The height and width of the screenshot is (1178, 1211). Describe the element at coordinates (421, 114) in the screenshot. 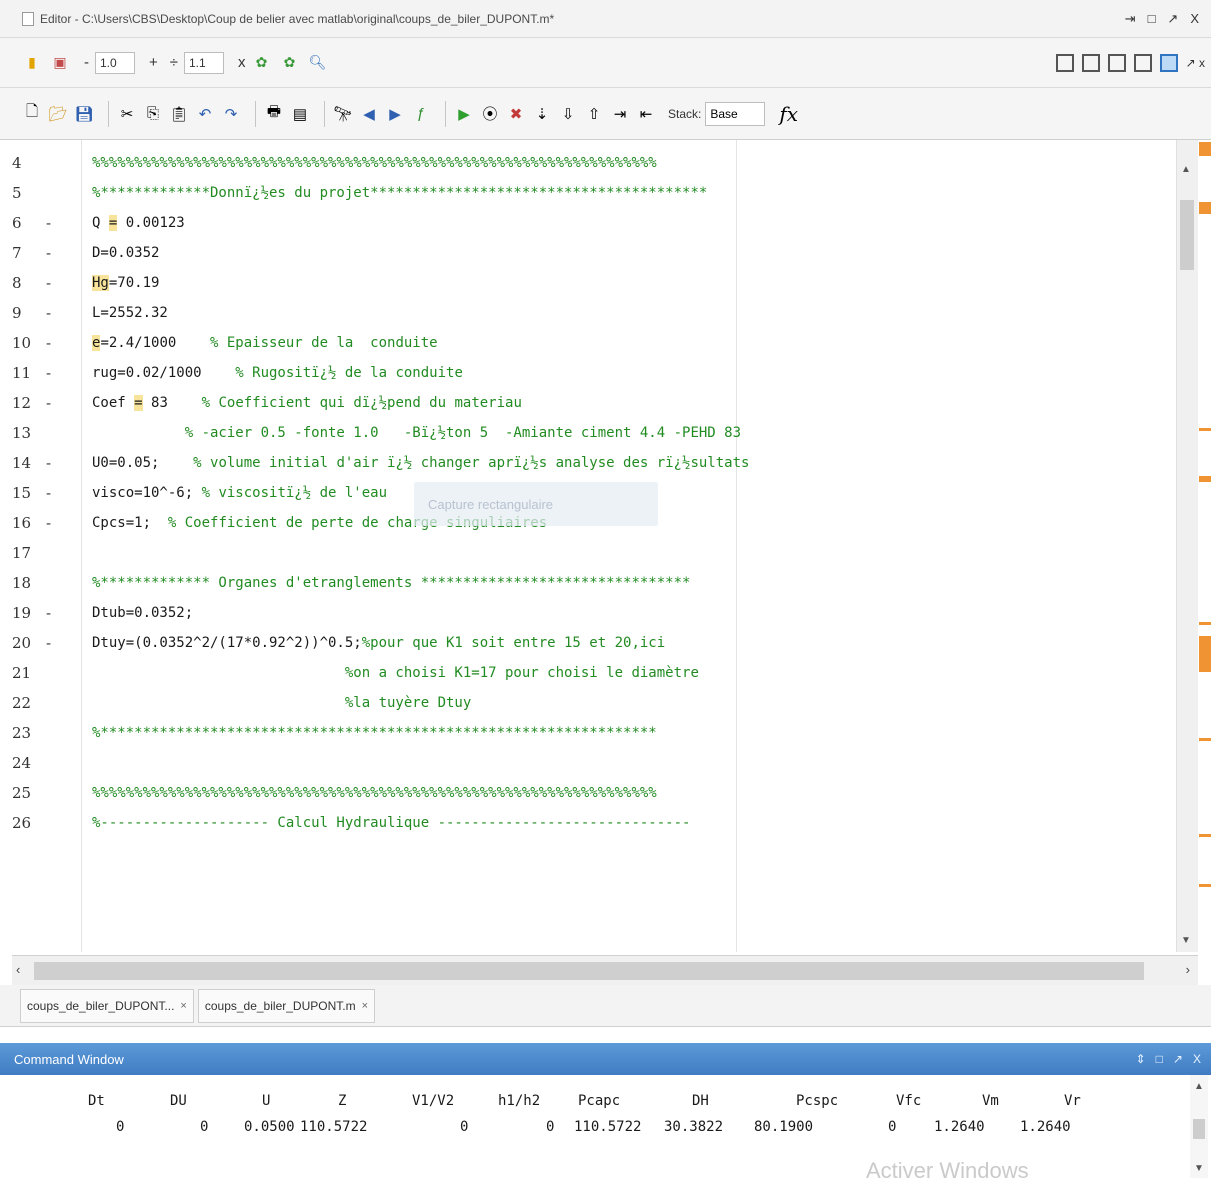

I see `function-browser-icon: ƒ` at that location.